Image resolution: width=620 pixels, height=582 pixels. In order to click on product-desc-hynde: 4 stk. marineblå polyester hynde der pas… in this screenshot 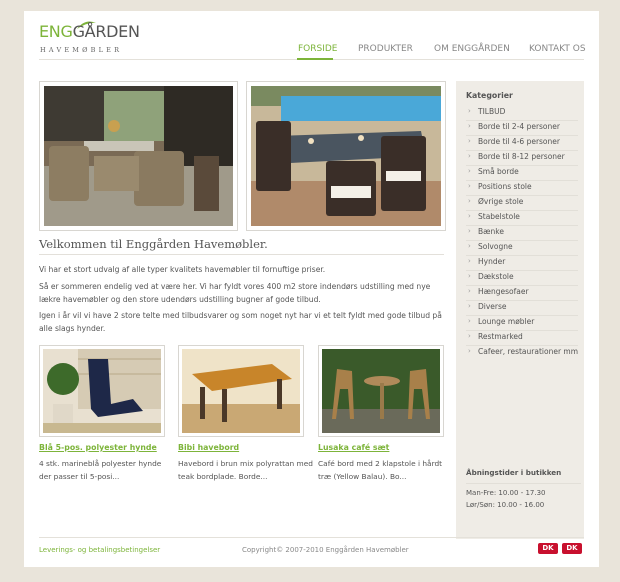, I will do `click(100, 470)`.